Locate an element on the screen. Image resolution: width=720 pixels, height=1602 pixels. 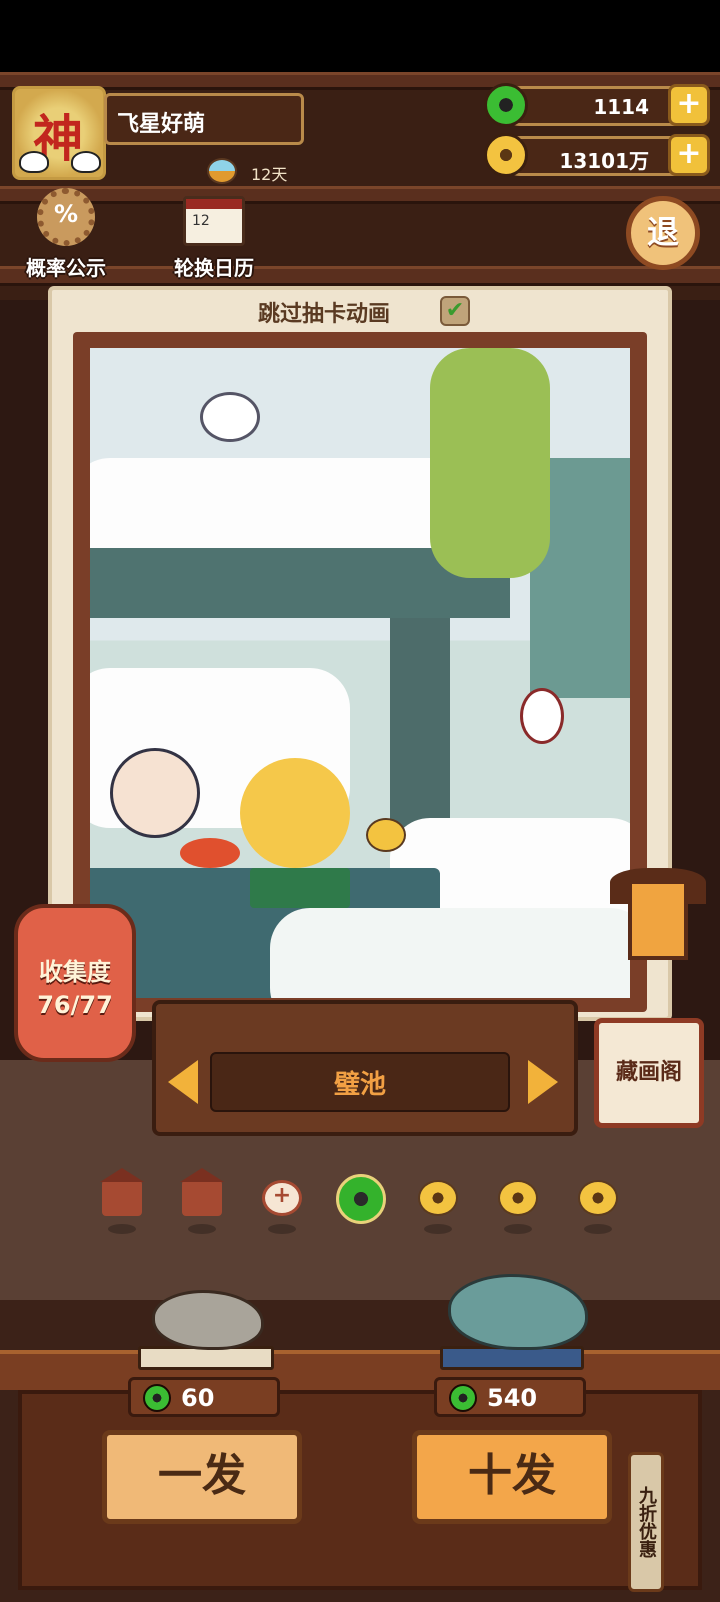
gallery-button: 藏画阁 is located at coordinates (649, 1073).